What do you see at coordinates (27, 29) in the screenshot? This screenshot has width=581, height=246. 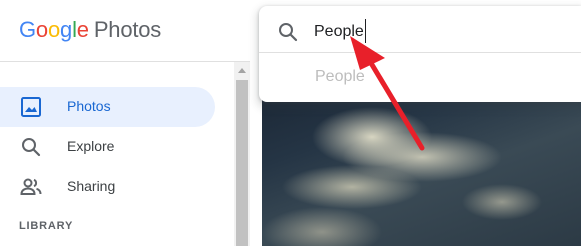 I see `google-letter: G` at bounding box center [27, 29].